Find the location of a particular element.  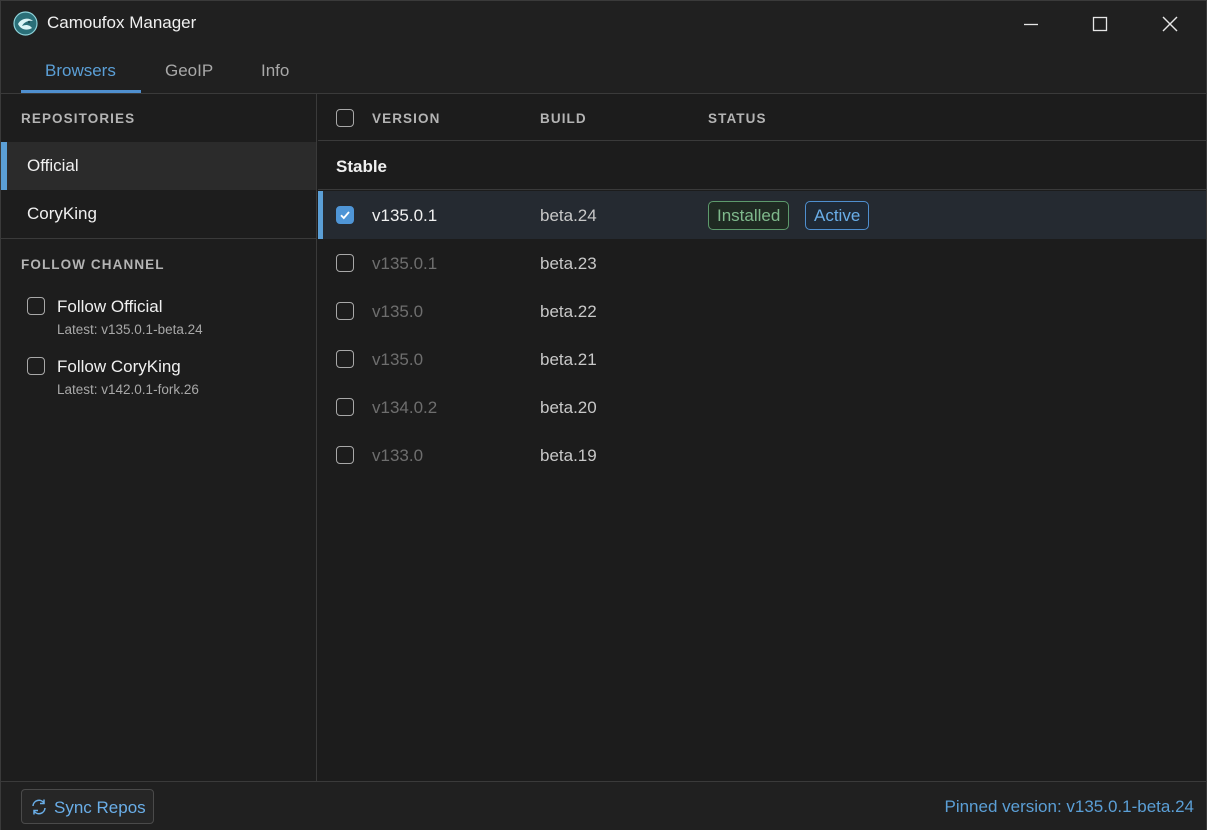

close-button is located at coordinates (1170, 24).